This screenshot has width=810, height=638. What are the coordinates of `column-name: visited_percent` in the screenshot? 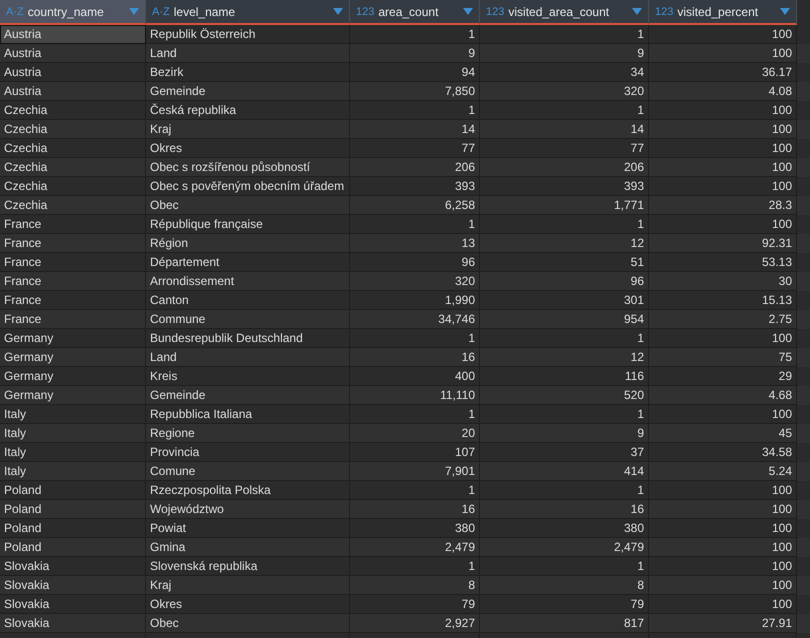 It's located at (718, 11).